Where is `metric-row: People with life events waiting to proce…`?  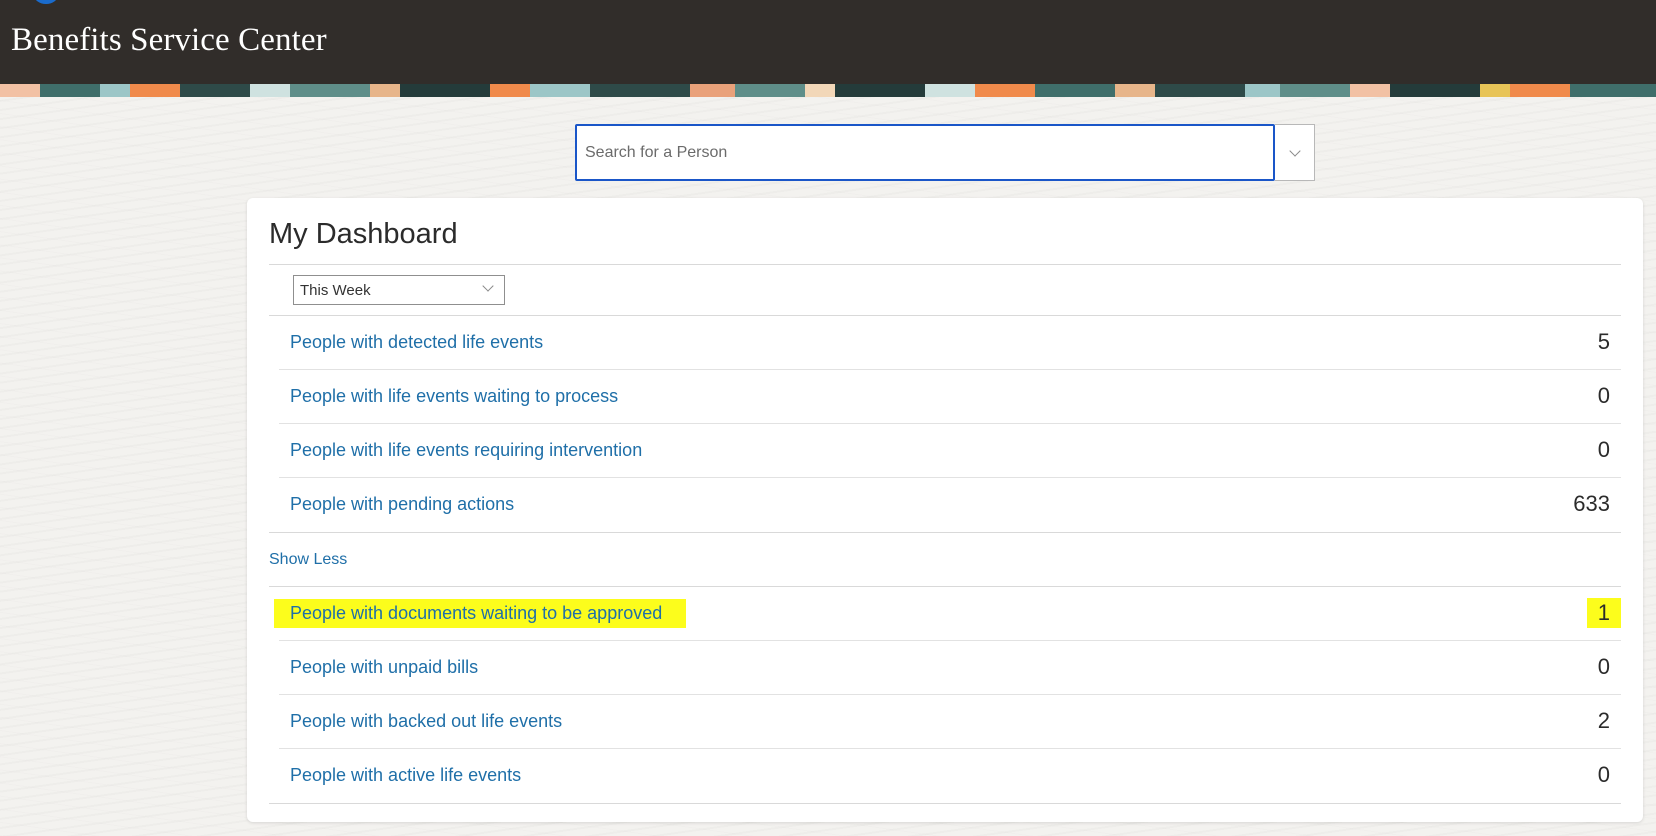
metric-row: People with life events waiting to proce… is located at coordinates (950, 397).